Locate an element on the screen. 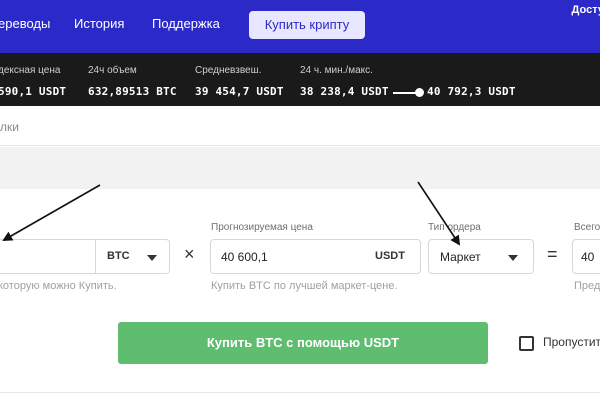 This screenshot has width=600, height=400. arrow-to-amount is located at coordinates (51, 212).